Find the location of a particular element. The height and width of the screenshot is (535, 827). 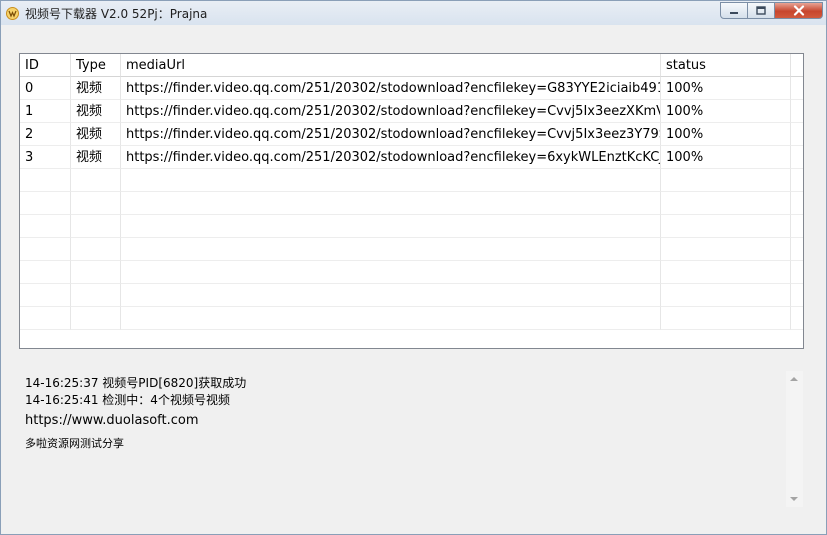

scroll-down-icon is located at coordinates (794, 499).